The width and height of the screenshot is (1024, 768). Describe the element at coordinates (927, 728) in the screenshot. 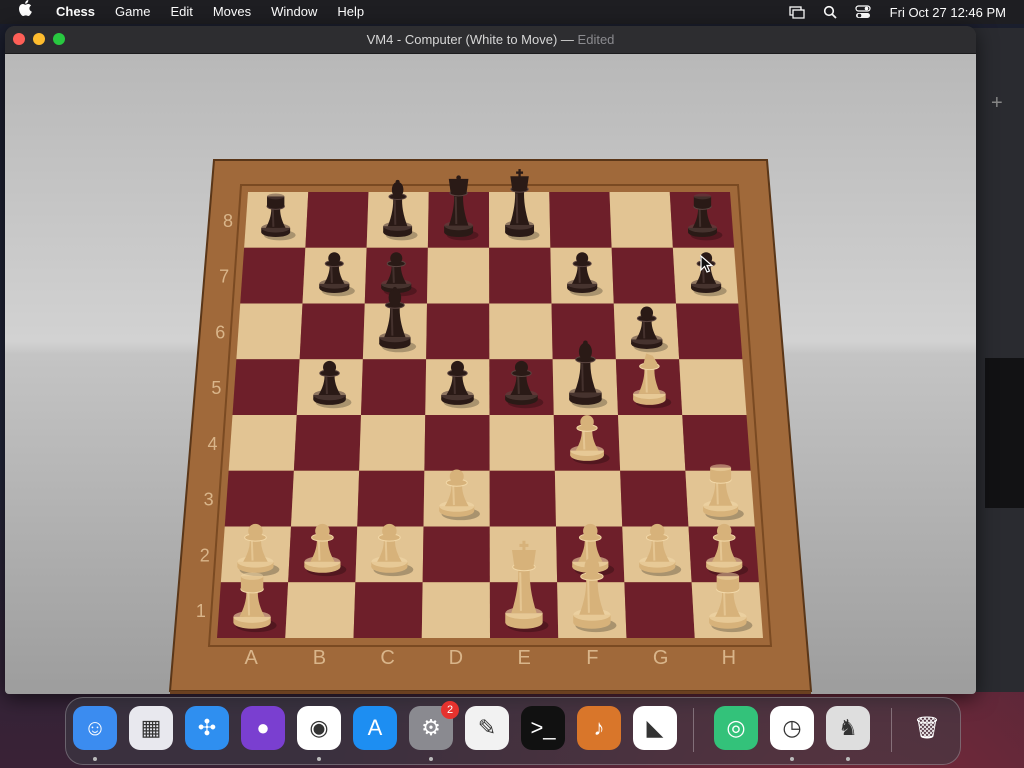

I see `trash-icon: 🗑` at that location.